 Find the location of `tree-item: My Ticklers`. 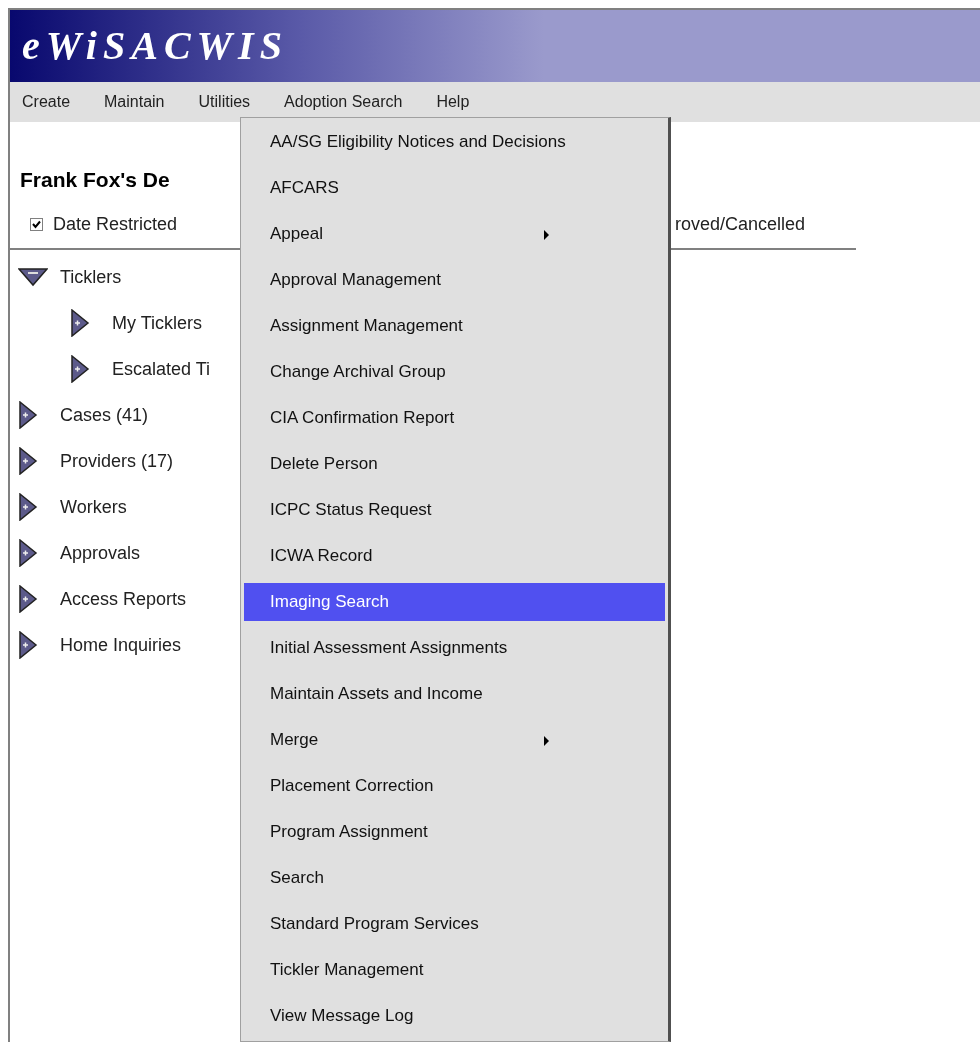

tree-item: My Ticklers is located at coordinates (157, 323).